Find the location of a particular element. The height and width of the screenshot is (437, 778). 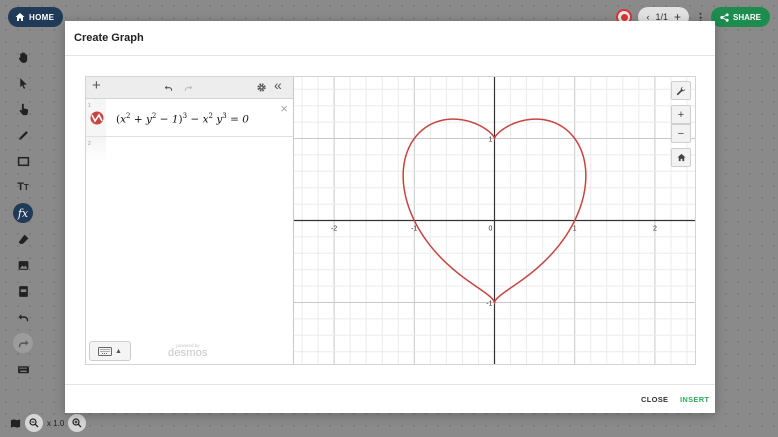

zoom-in-button is located at coordinates (77, 423).